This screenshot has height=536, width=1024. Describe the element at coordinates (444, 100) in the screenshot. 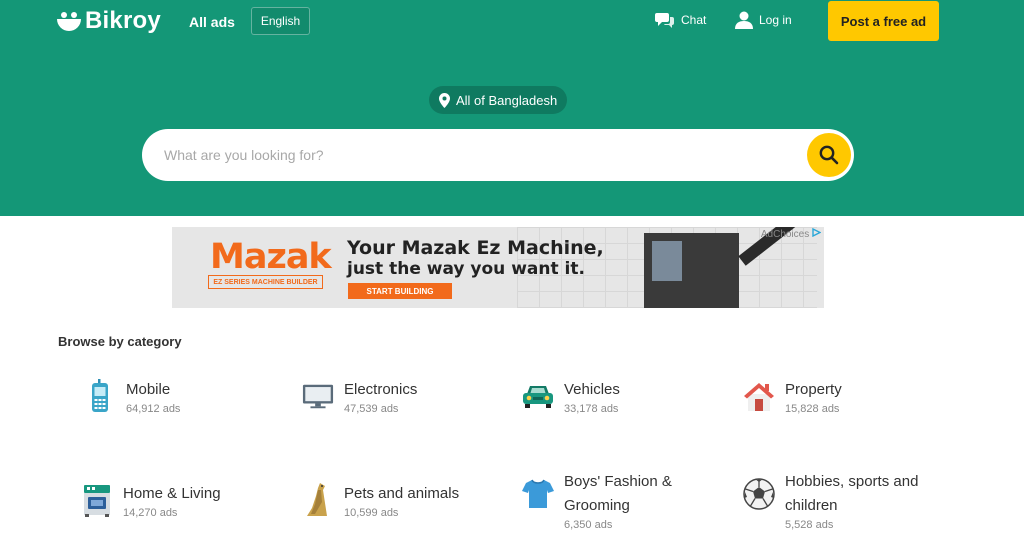

I see `location-pin-icon` at that location.